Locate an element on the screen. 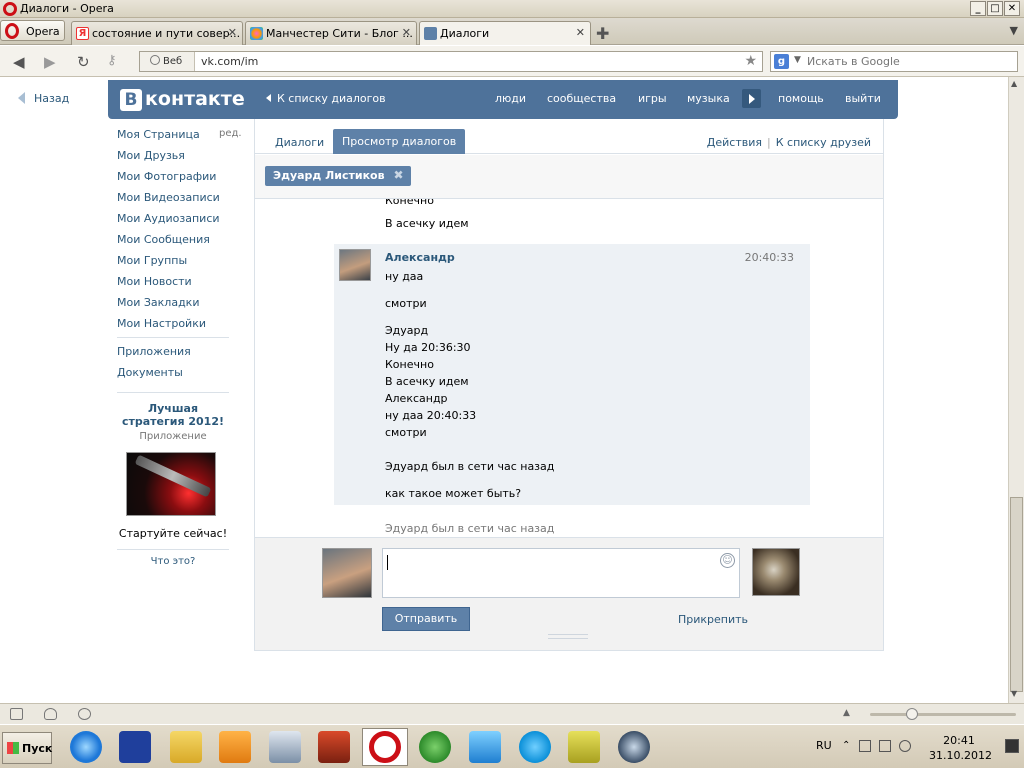 Image resolution: width=1024 pixels, height=768 pixels. start-button: Пуск is located at coordinates (27, 748).